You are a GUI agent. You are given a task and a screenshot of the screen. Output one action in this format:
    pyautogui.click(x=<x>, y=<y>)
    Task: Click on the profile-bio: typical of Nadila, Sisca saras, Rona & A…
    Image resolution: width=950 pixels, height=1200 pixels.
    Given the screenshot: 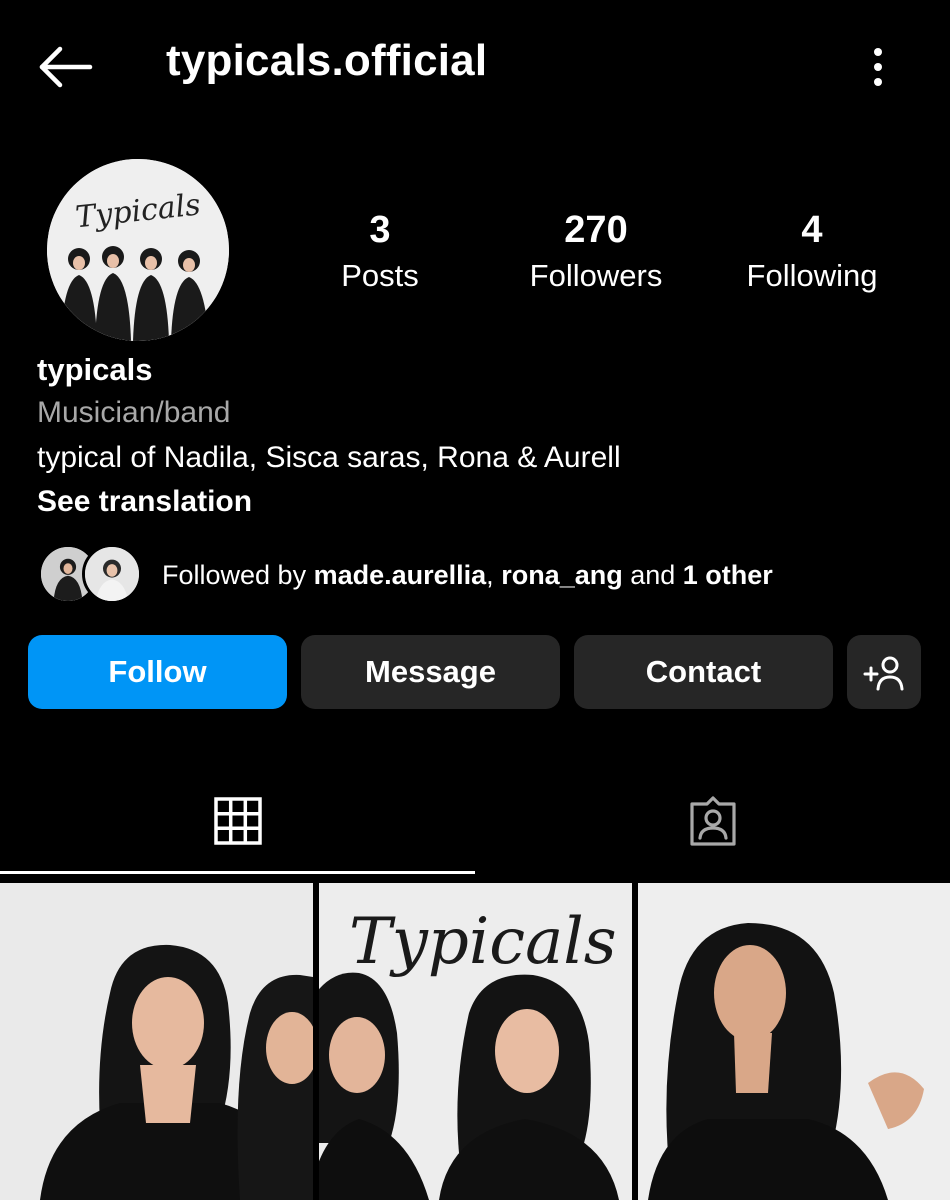 What is the action you would take?
    pyautogui.click(x=329, y=457)
    